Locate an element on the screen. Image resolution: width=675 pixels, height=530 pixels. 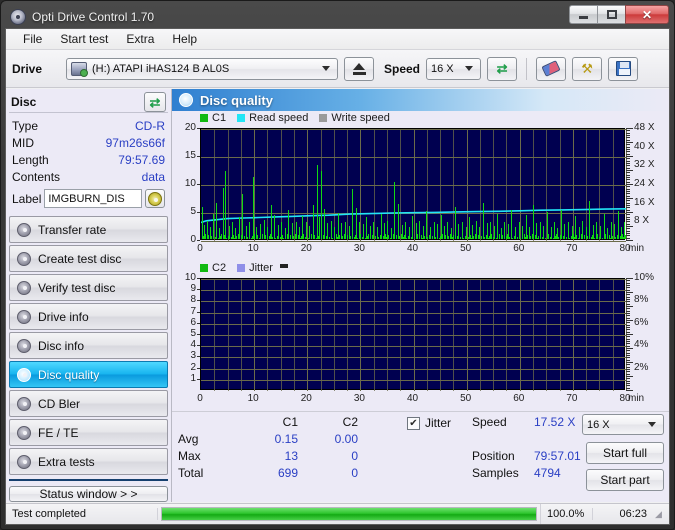
drive-select-value: (H:) ATAPI iHAS124 B AL0S is located at coordinates (161, 68).